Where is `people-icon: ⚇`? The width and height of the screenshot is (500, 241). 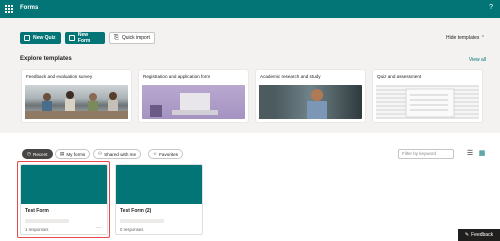 people-icon: ⚇ is located at coordinates (100, 153).